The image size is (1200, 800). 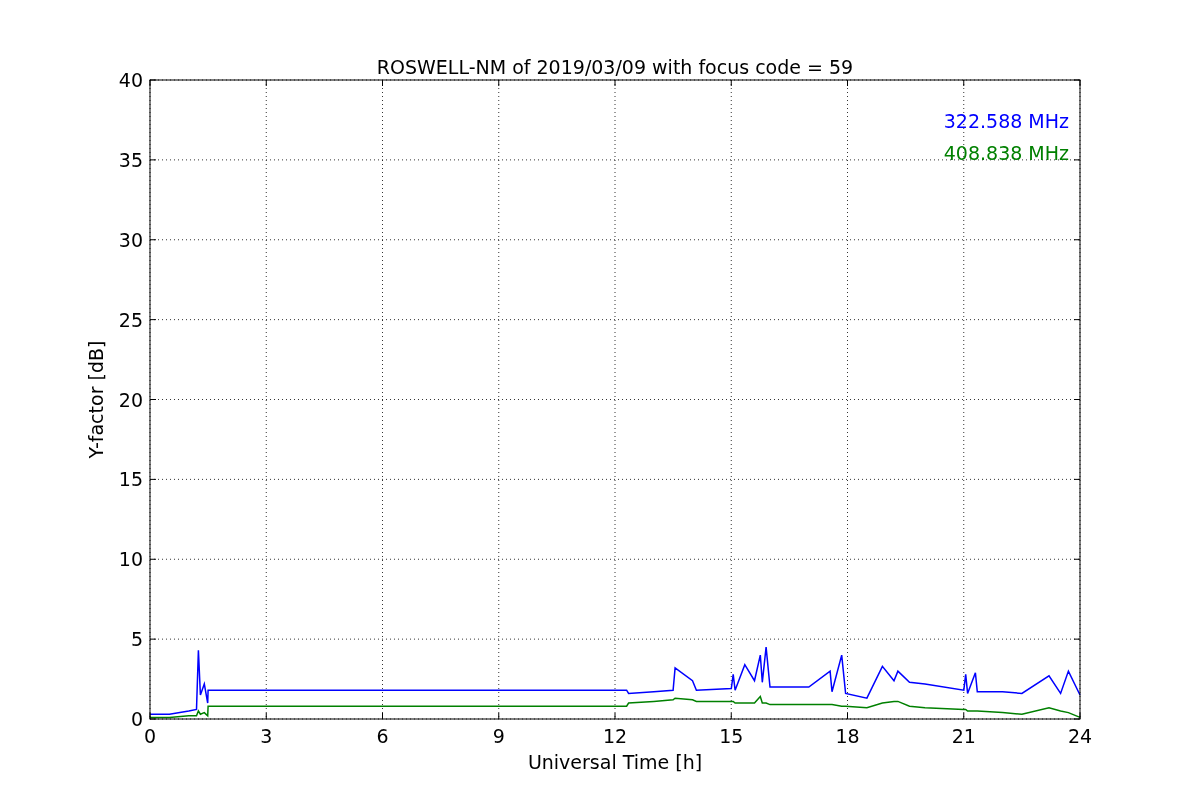 I want to click on legend-label: 408.838 MHz, so click(x=1006, y=153).